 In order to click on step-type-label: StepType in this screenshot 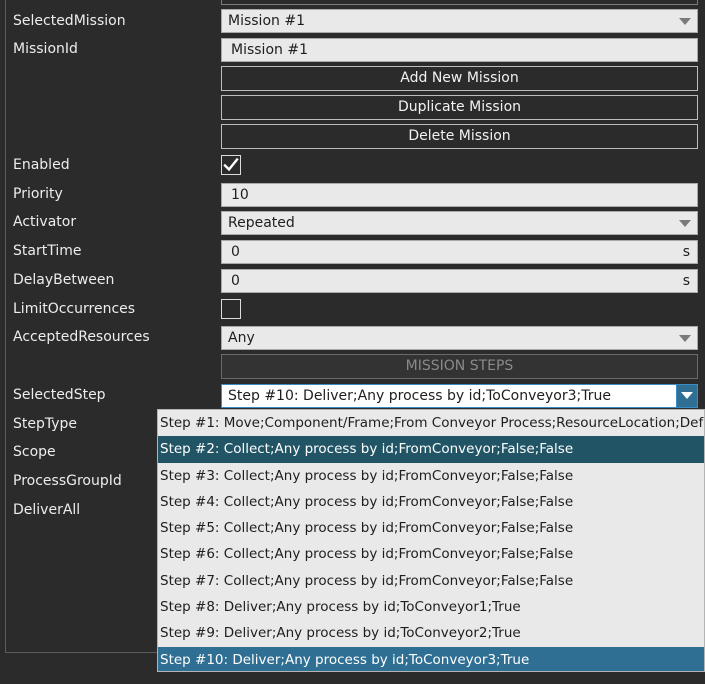, I will do `click(45, 424)`.